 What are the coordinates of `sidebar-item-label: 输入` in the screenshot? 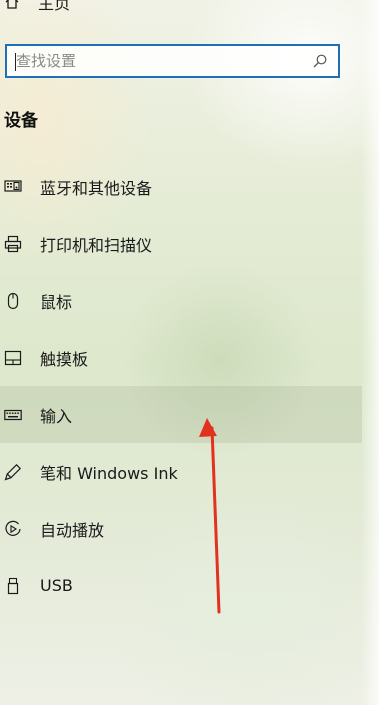 It's located at (56, 416).